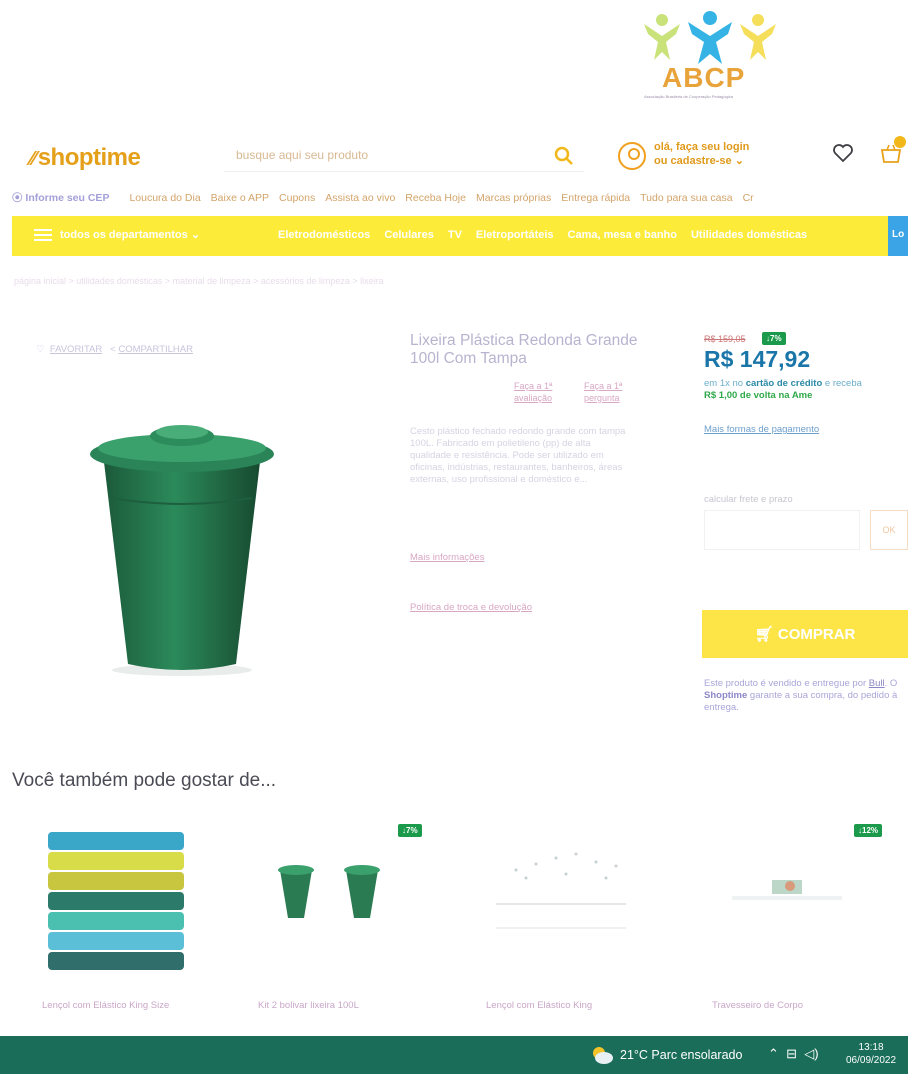 Image resolution: width=908 pixels, height=1074 pixels. What do you see at coordinates (681, 1055) in the screenshot?
I see `weather-text: 21°C Parc ensolarado` at bounding box center [681, 1055].